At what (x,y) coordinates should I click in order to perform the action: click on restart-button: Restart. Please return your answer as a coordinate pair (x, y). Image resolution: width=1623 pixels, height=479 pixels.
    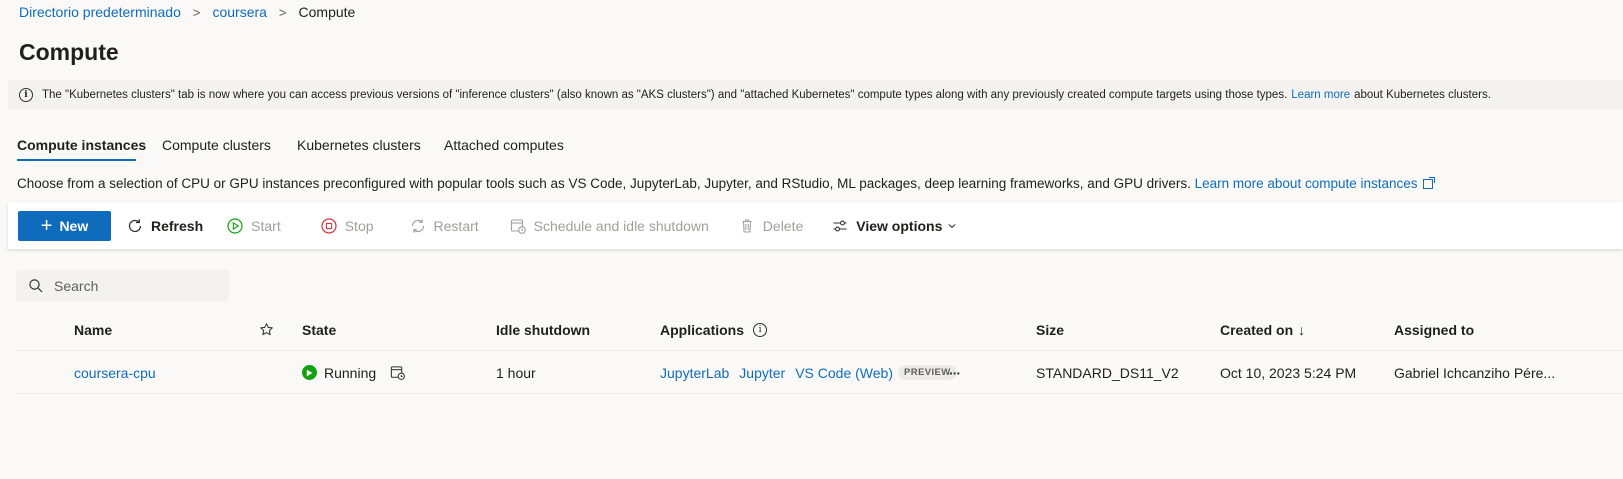
    Looking at the image, I should click on (443, 226).